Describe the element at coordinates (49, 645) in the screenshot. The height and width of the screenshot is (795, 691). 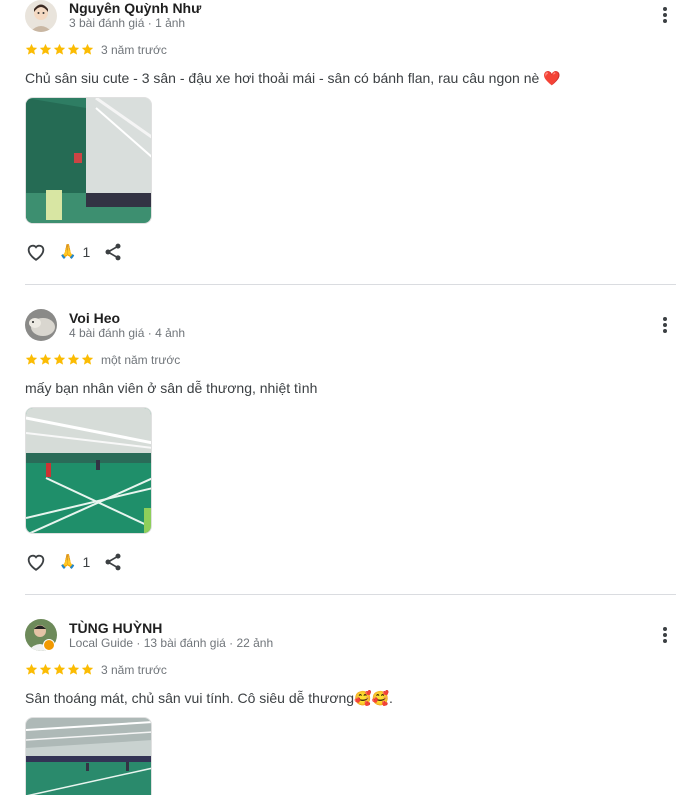
I see `local-guide-badge` at that location.